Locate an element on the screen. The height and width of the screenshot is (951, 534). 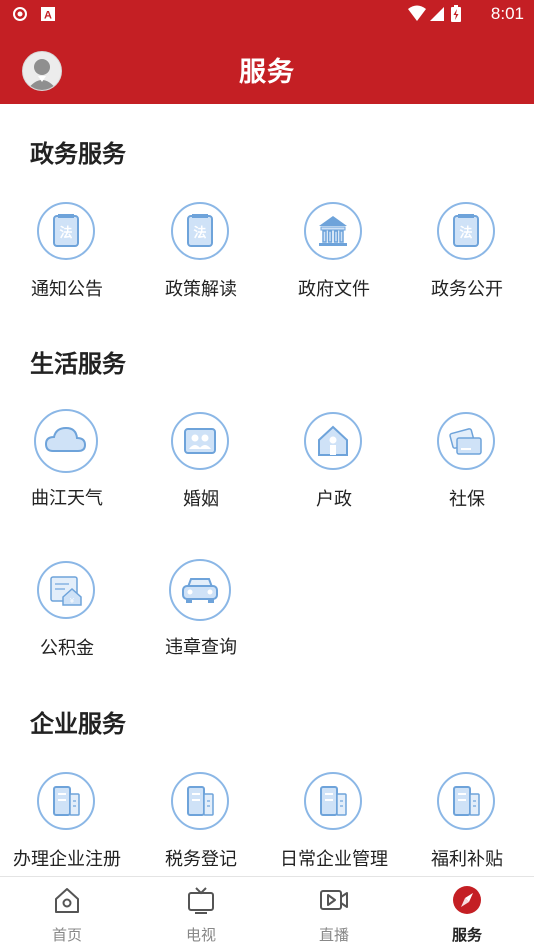
service-item-label: 税务登记 is located at coordinates (201, 859).